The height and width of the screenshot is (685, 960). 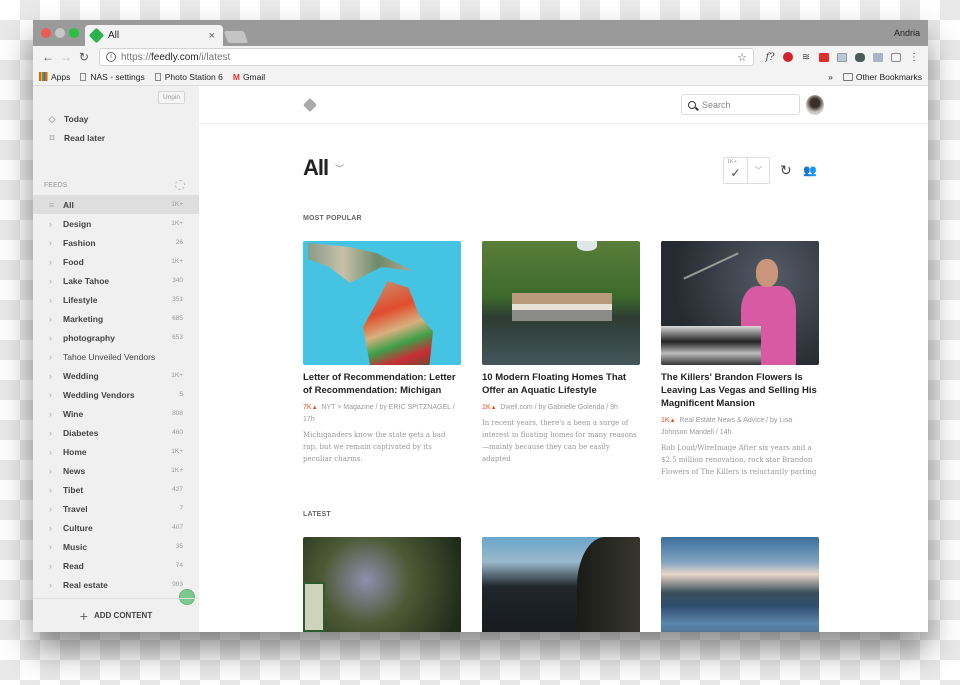 What do you see at coordinates (74, 33) in the screenshot?
I see `zoom-window-button` at bounding box center [74, 33].